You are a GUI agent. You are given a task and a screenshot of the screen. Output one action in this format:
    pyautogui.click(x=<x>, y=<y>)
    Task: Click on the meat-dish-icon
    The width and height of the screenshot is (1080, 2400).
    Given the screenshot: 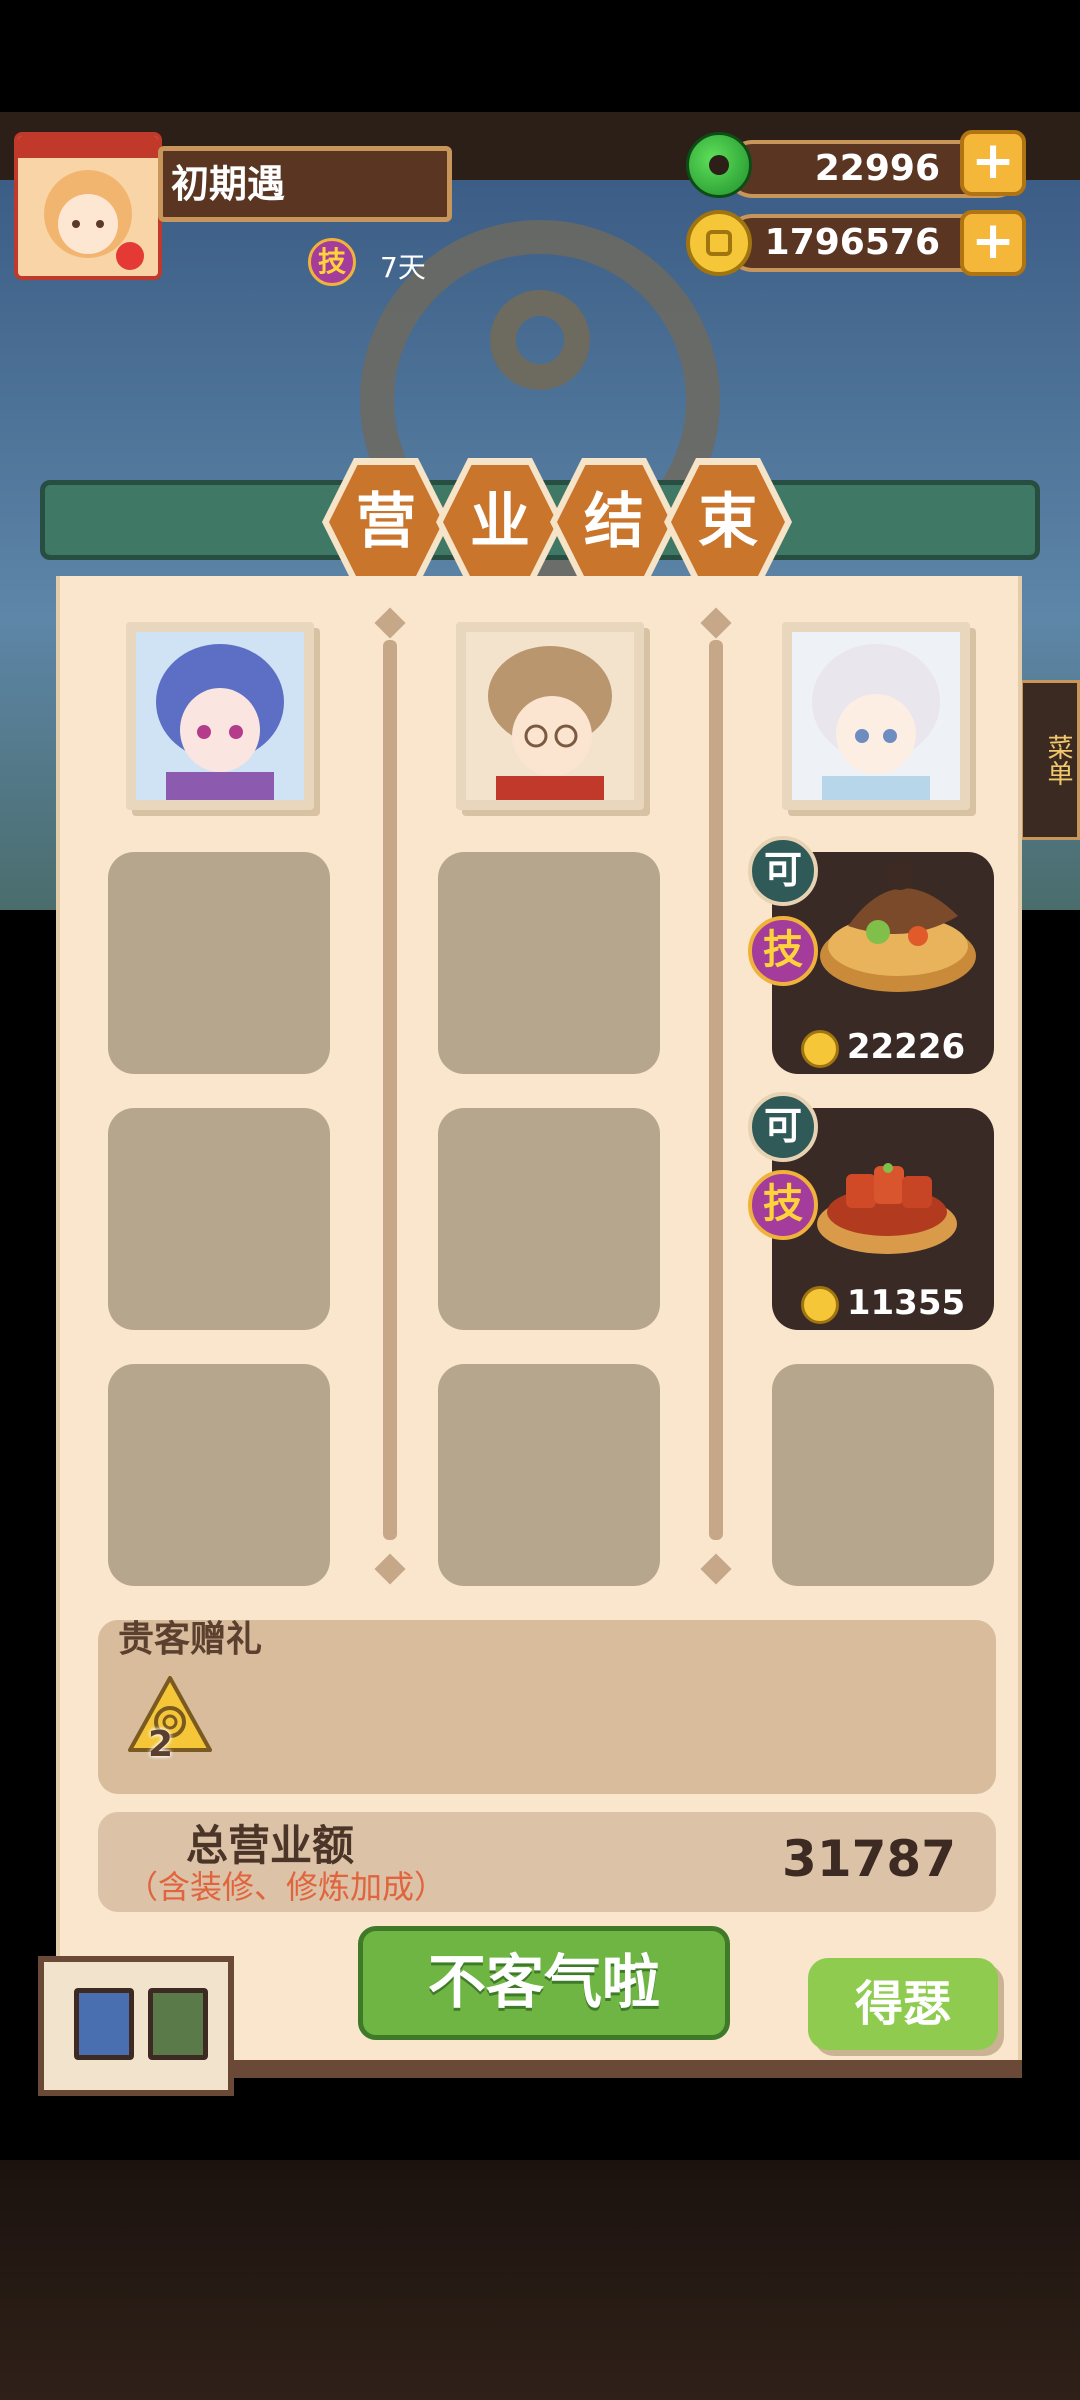 What is the action you would take?
    pyautogui.click(x=887, y=1208)
    